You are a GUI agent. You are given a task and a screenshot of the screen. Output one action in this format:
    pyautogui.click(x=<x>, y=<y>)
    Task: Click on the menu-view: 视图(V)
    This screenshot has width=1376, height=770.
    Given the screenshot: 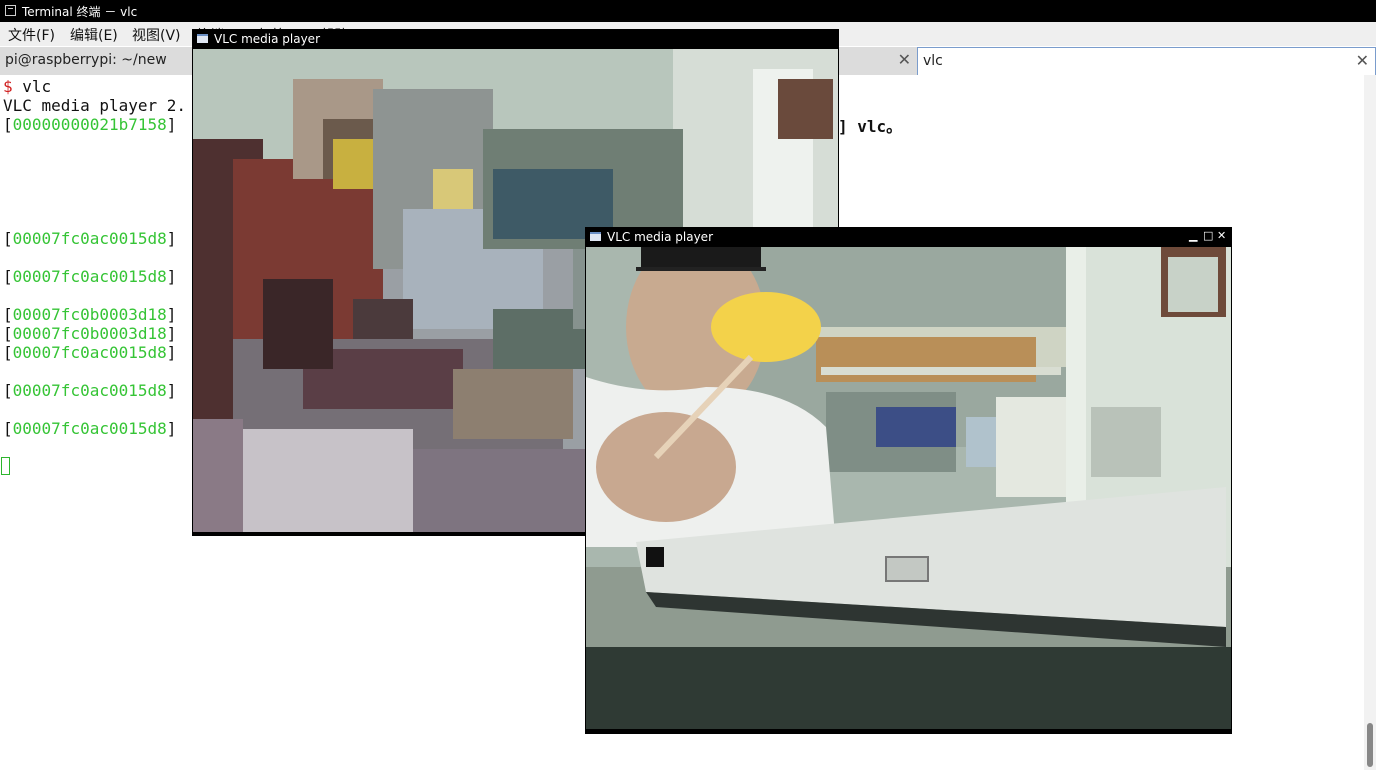 What is the action you would take?
    pyautogui.click(x=156, y=35)
    